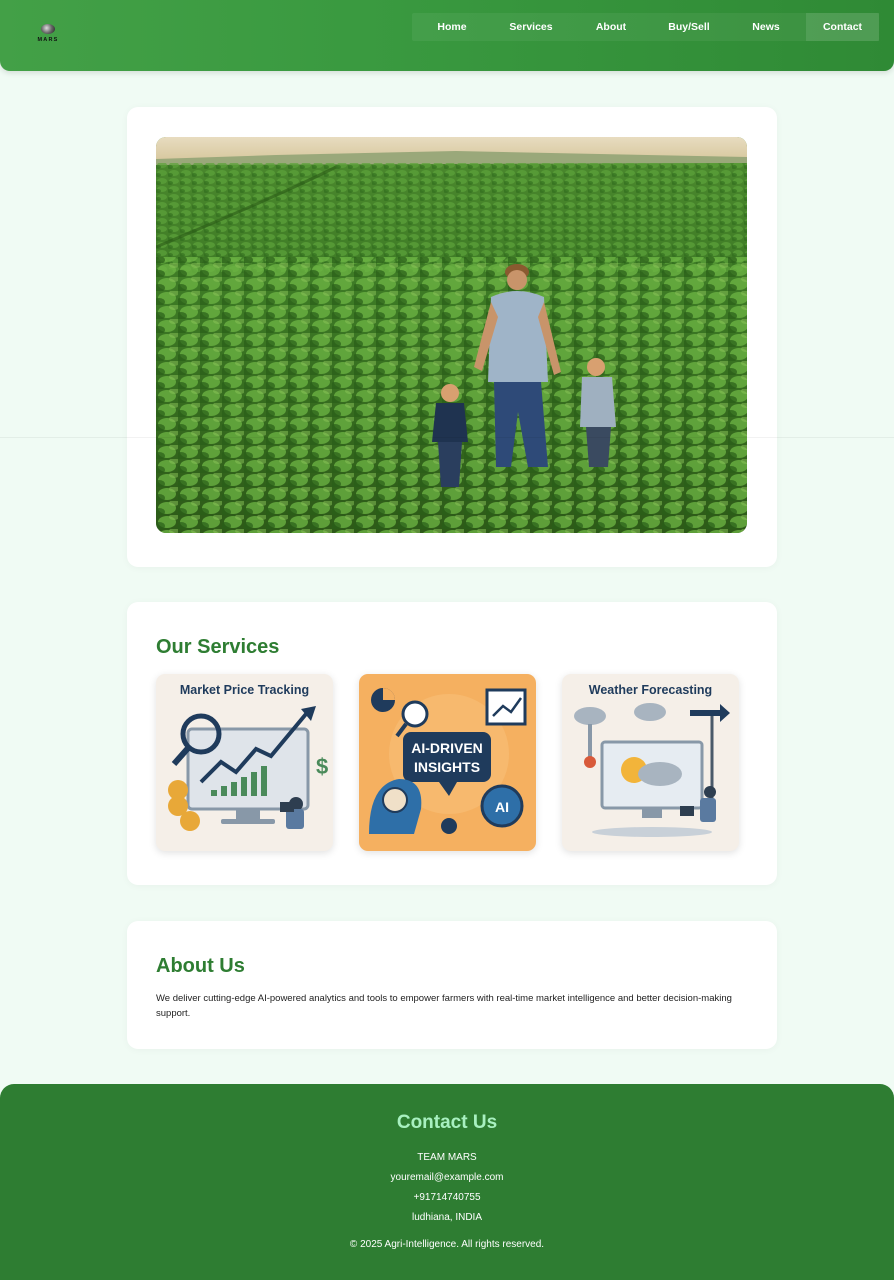  I want to click on nav-home: Home, so click(452, 27).